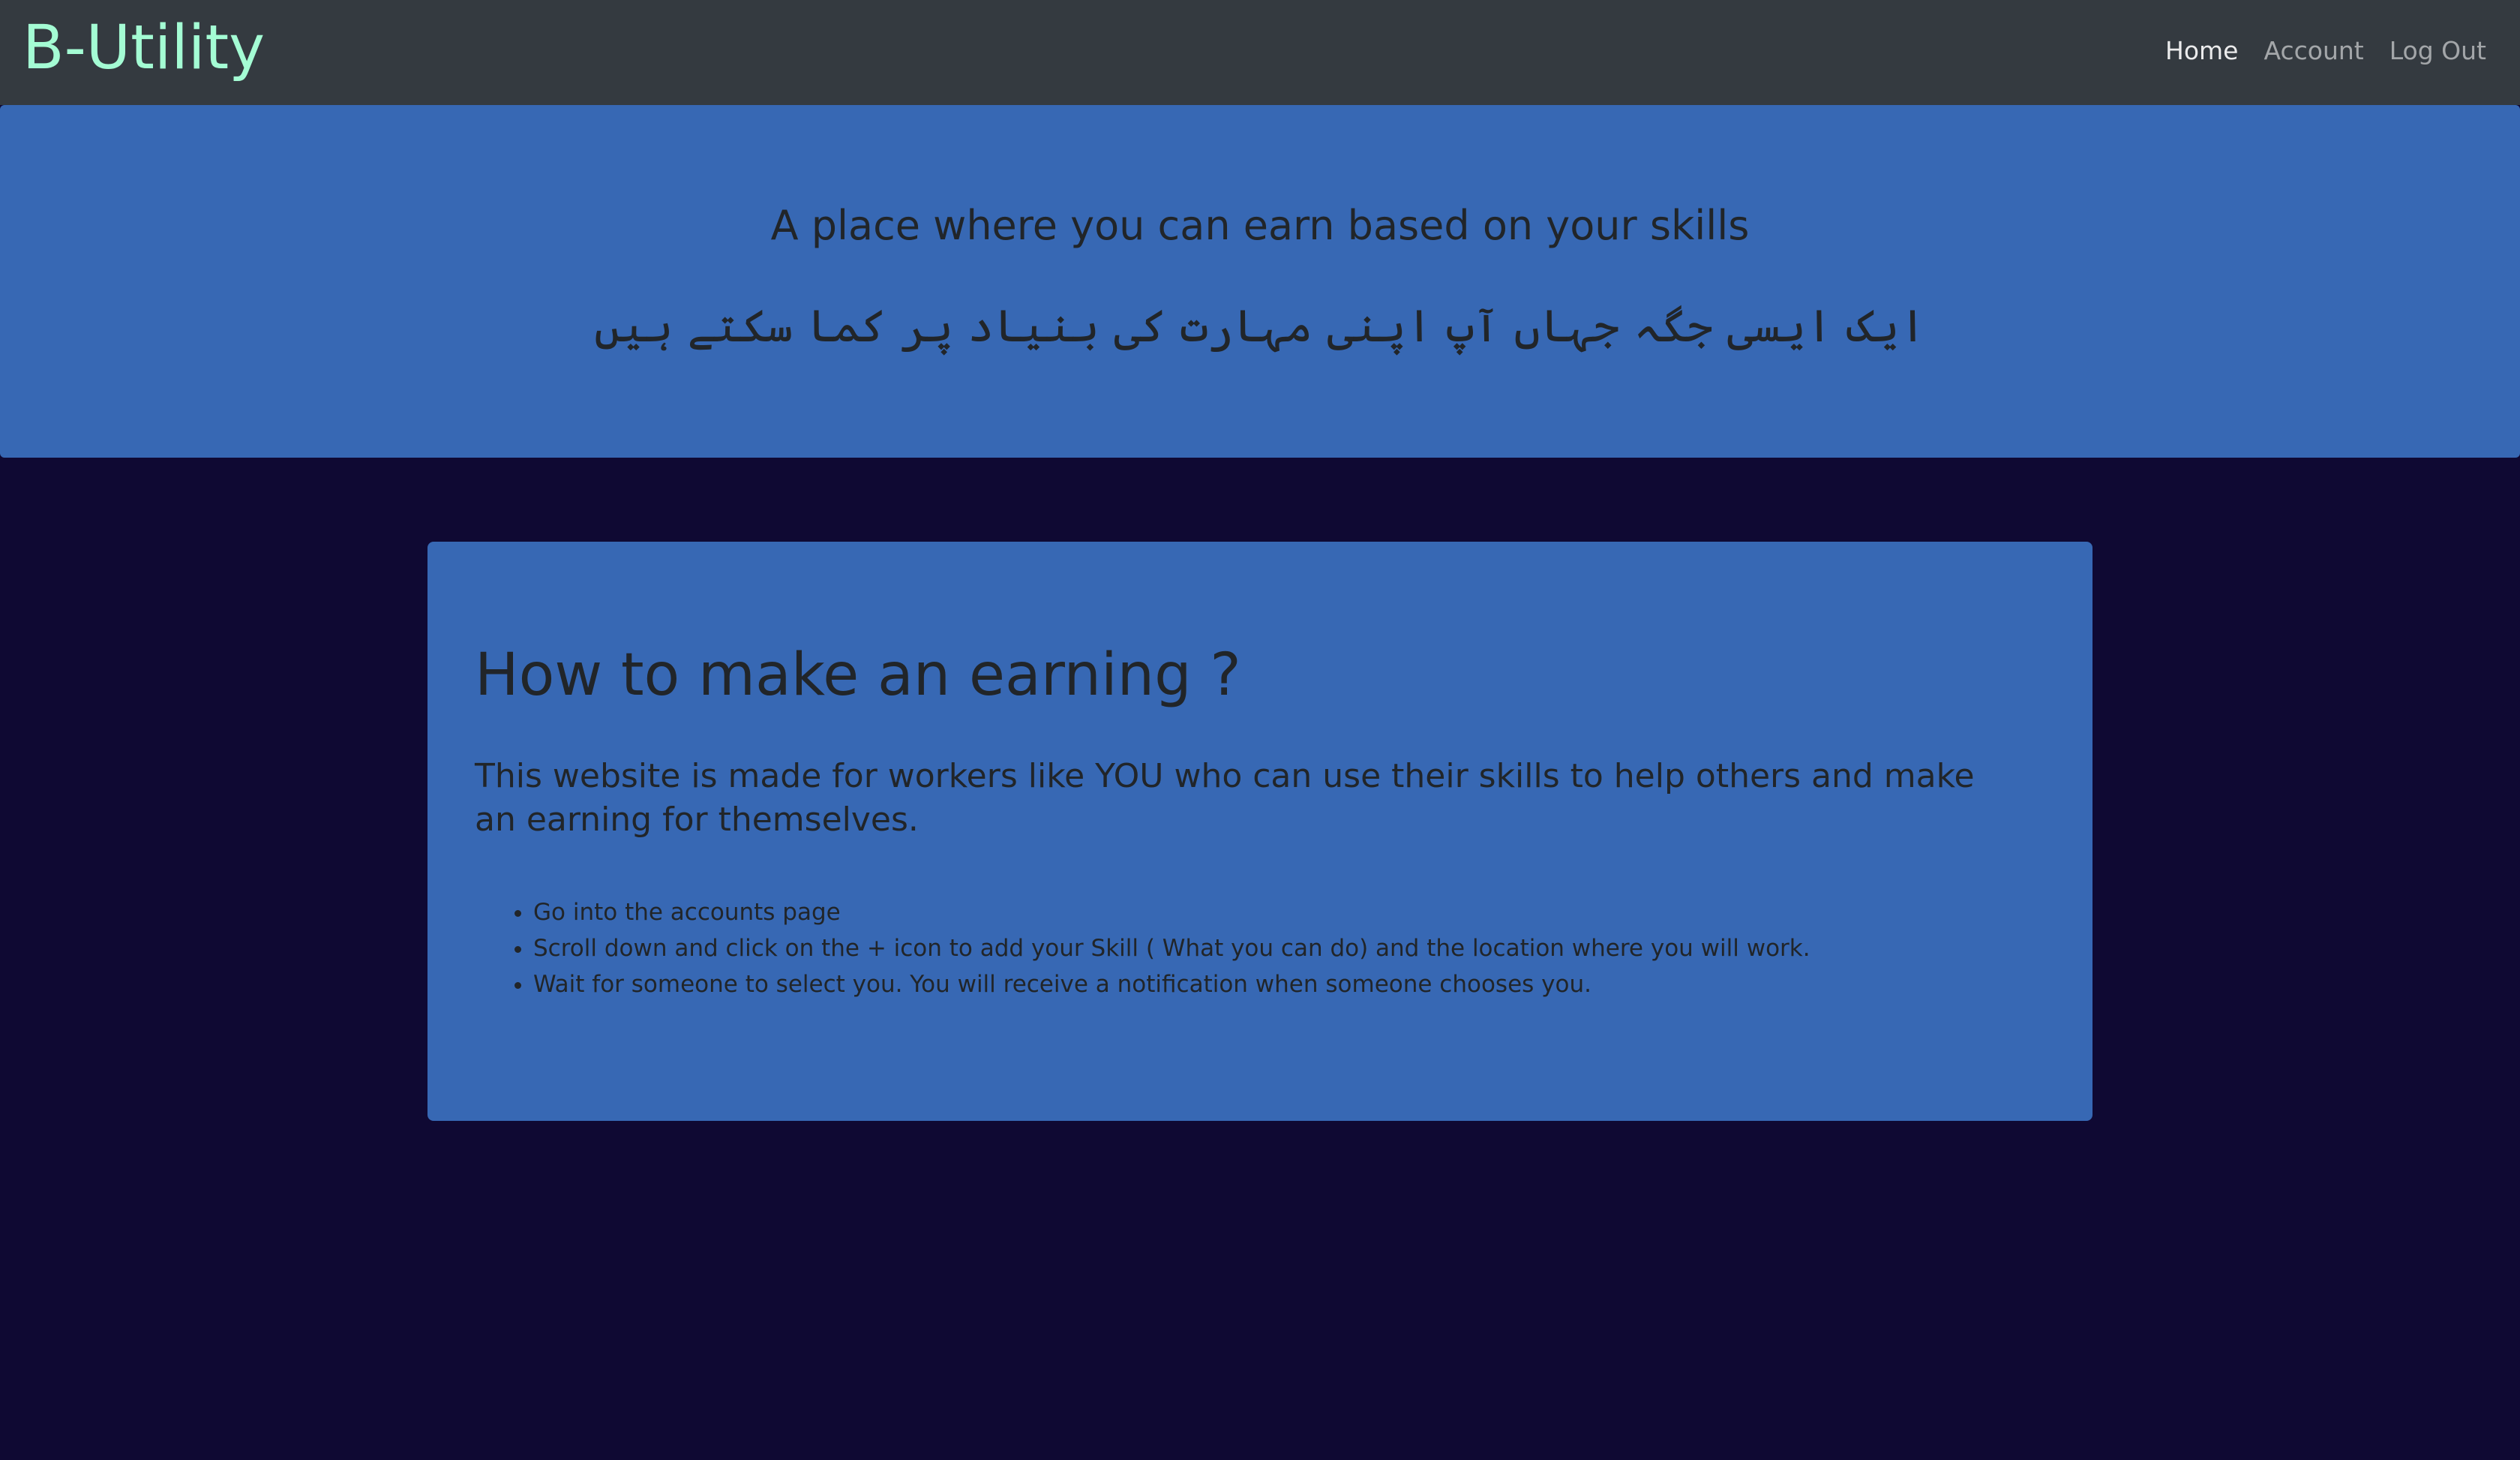 The height and width of the screenshot is (1460, 2520). Describe the element at coordinates (2201, 51) in the screenshot. I see `nav-link-home: Home` at that location.